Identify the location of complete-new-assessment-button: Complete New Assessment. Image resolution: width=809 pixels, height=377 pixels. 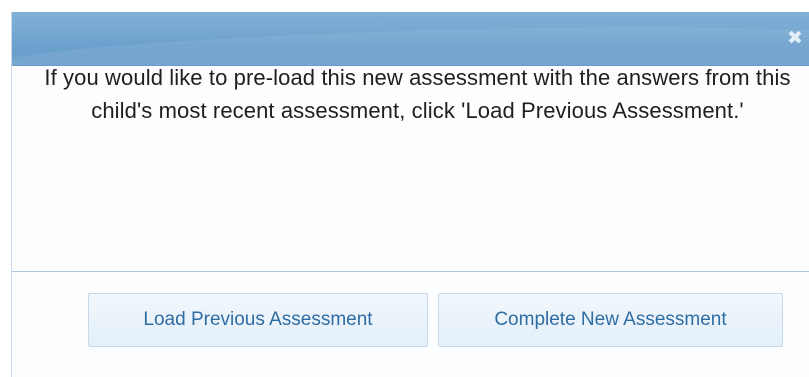
(610, 320).